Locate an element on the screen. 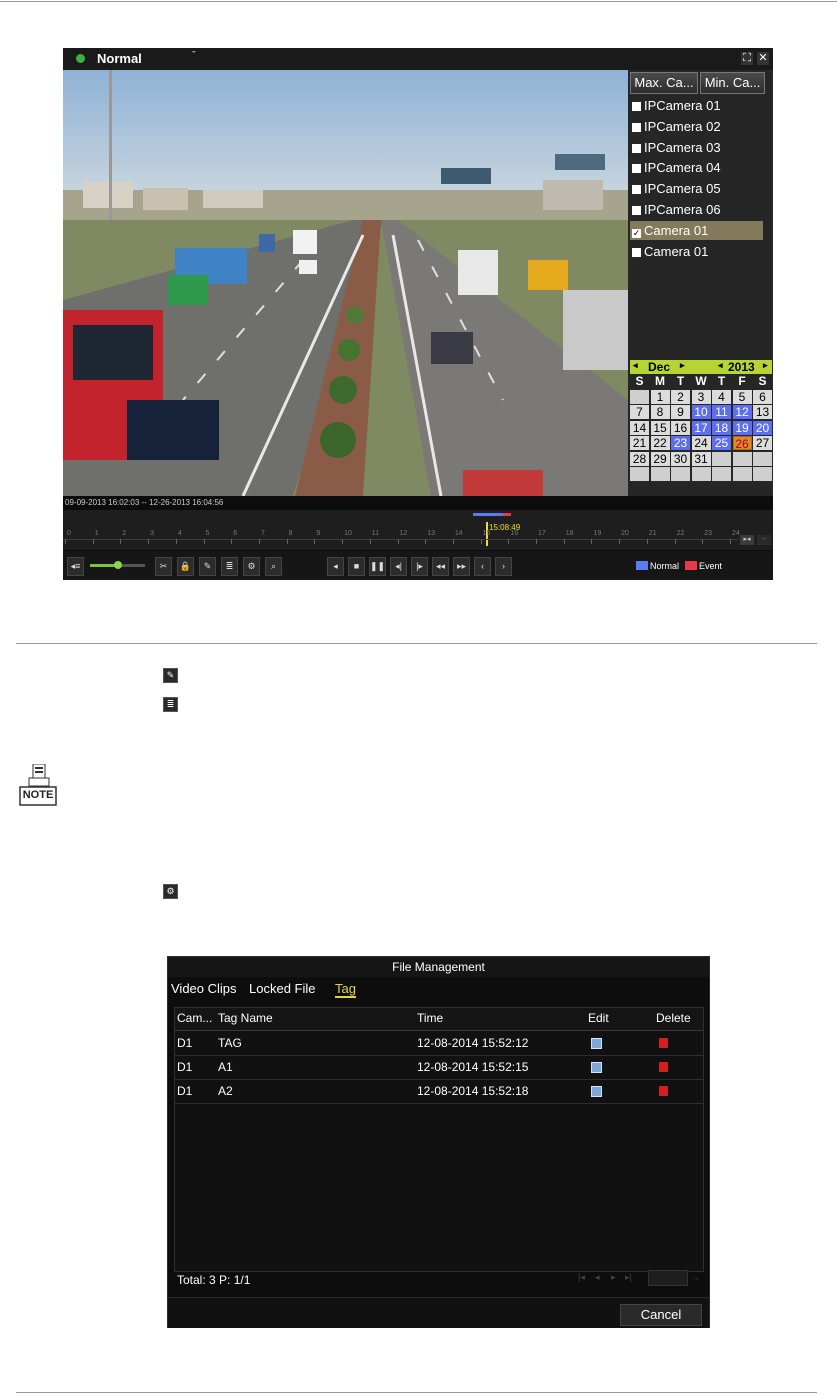  timeline-zoom-in-icon: ▸◂ is located at coordinates (747, 540).